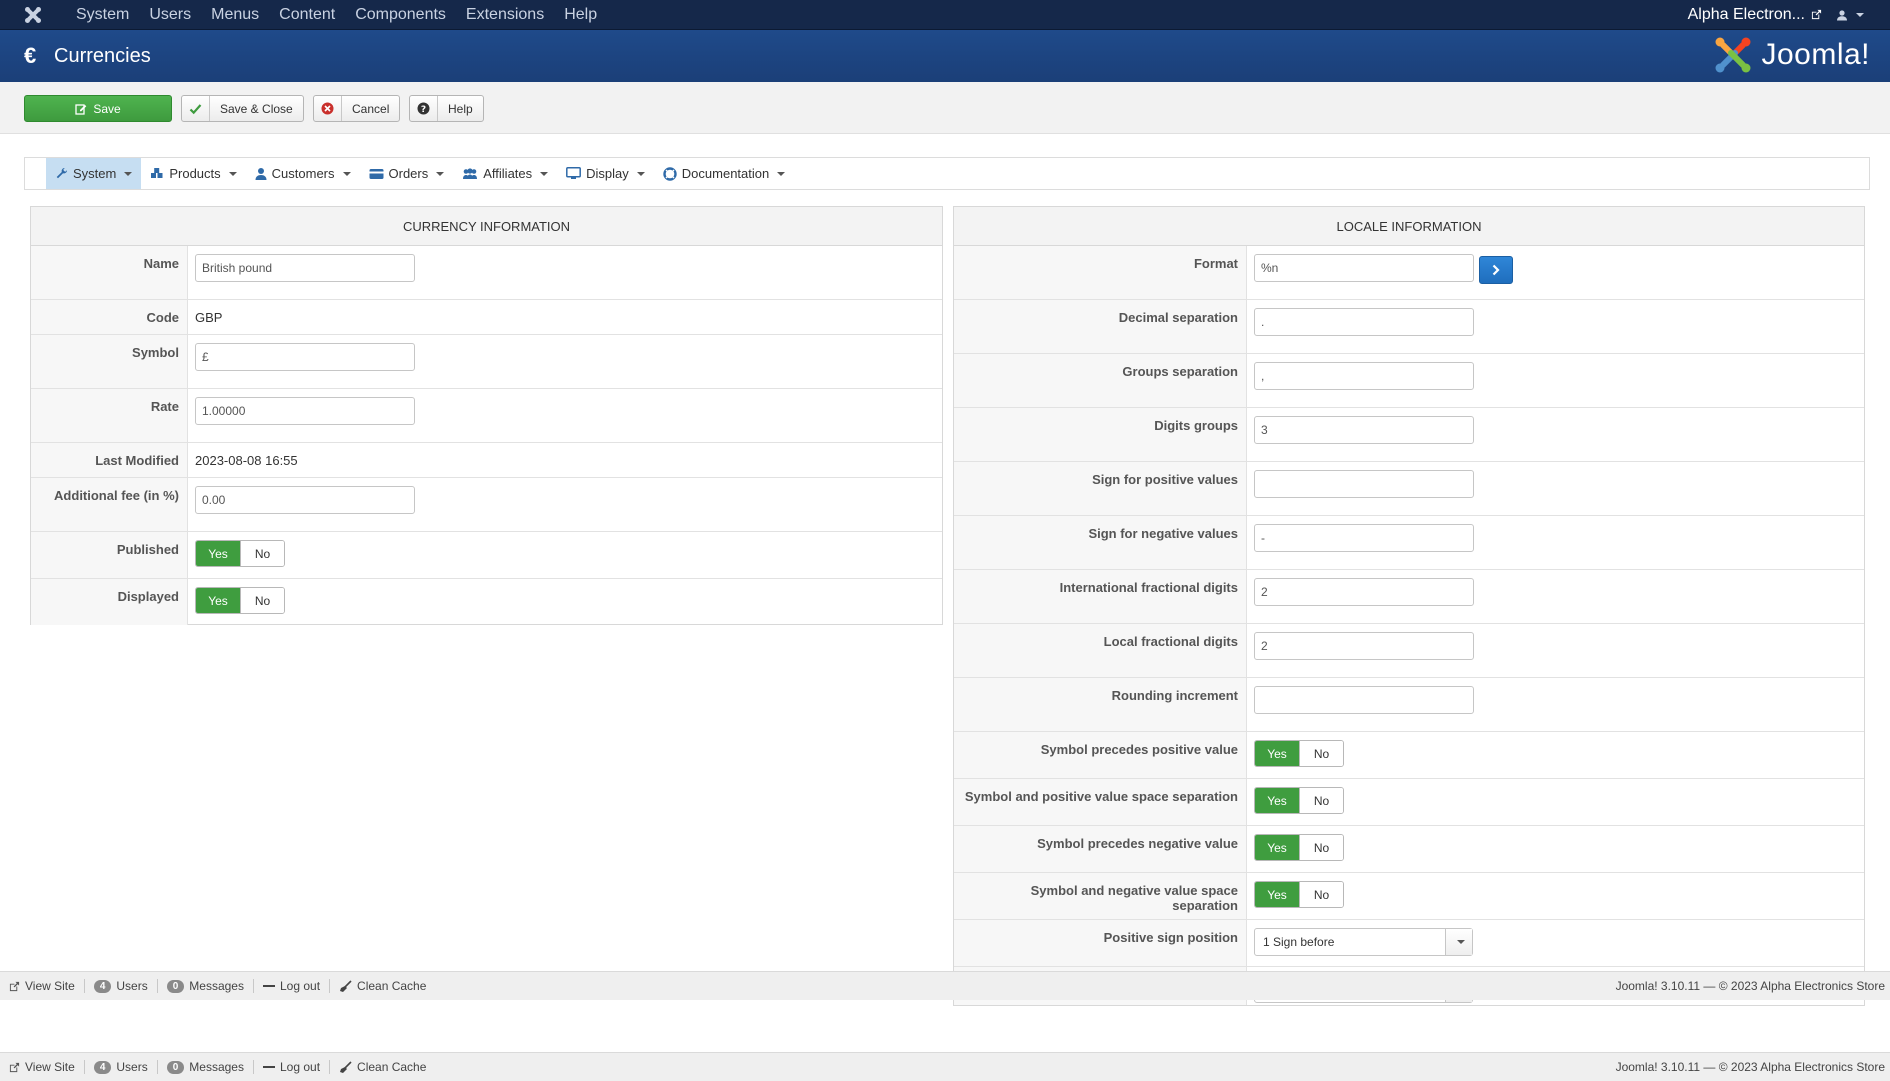  I want to click on row-local-fractional-digits: Local fractional digits, so click(1409, 651).